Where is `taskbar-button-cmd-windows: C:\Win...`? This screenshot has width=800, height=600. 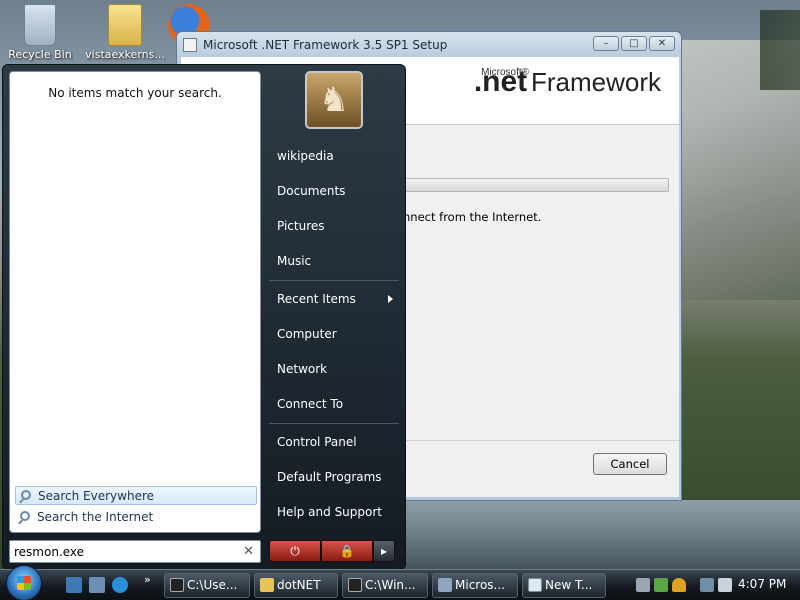
taskbar-button-cmd-windows: C:\Win... is located at coordinates (385, 585).